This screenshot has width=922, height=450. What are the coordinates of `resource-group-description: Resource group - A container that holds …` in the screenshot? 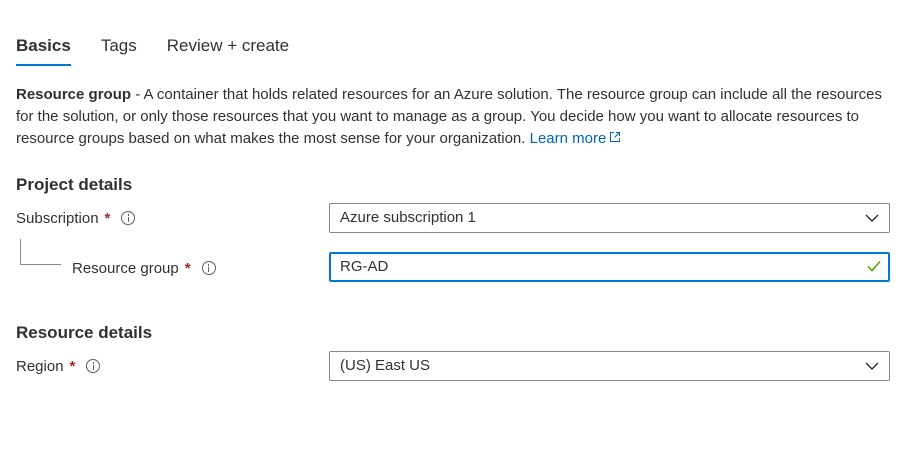 It's located at (451, 117).